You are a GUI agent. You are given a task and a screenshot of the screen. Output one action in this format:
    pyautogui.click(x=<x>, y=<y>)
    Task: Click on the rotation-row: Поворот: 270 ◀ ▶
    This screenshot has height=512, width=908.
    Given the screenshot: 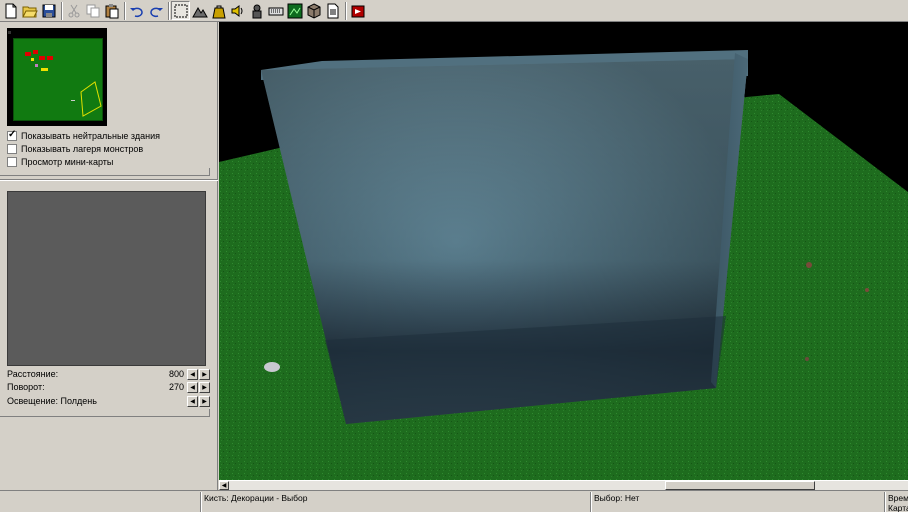 What is the action you would take?
    pyautogui.click(x=108, y=387)
    